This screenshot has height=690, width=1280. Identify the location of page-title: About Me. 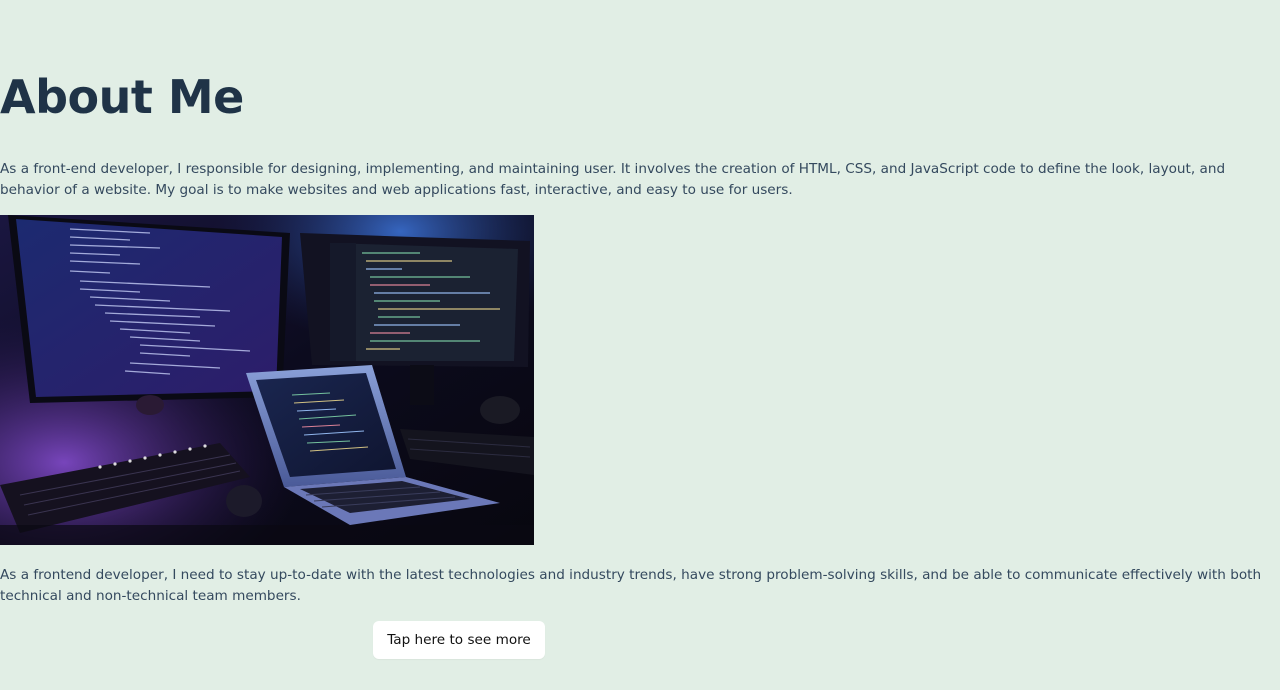
(122, 97).